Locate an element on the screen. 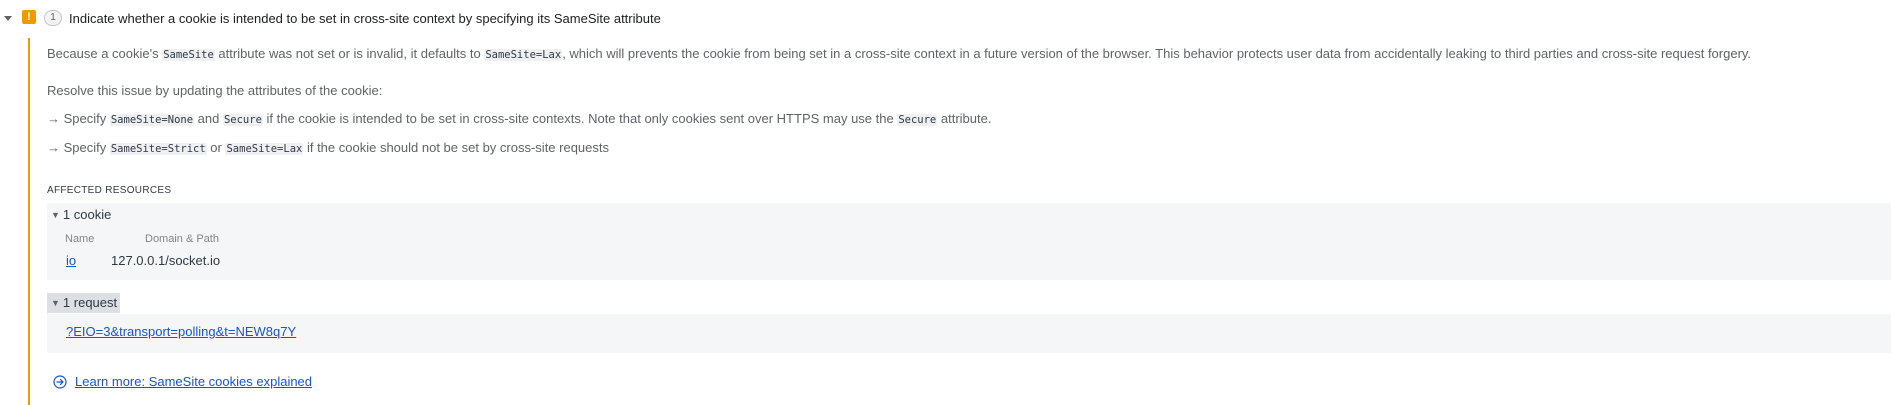  requests-toggle: ▼ 1 request is located at coordinates (84, 303).